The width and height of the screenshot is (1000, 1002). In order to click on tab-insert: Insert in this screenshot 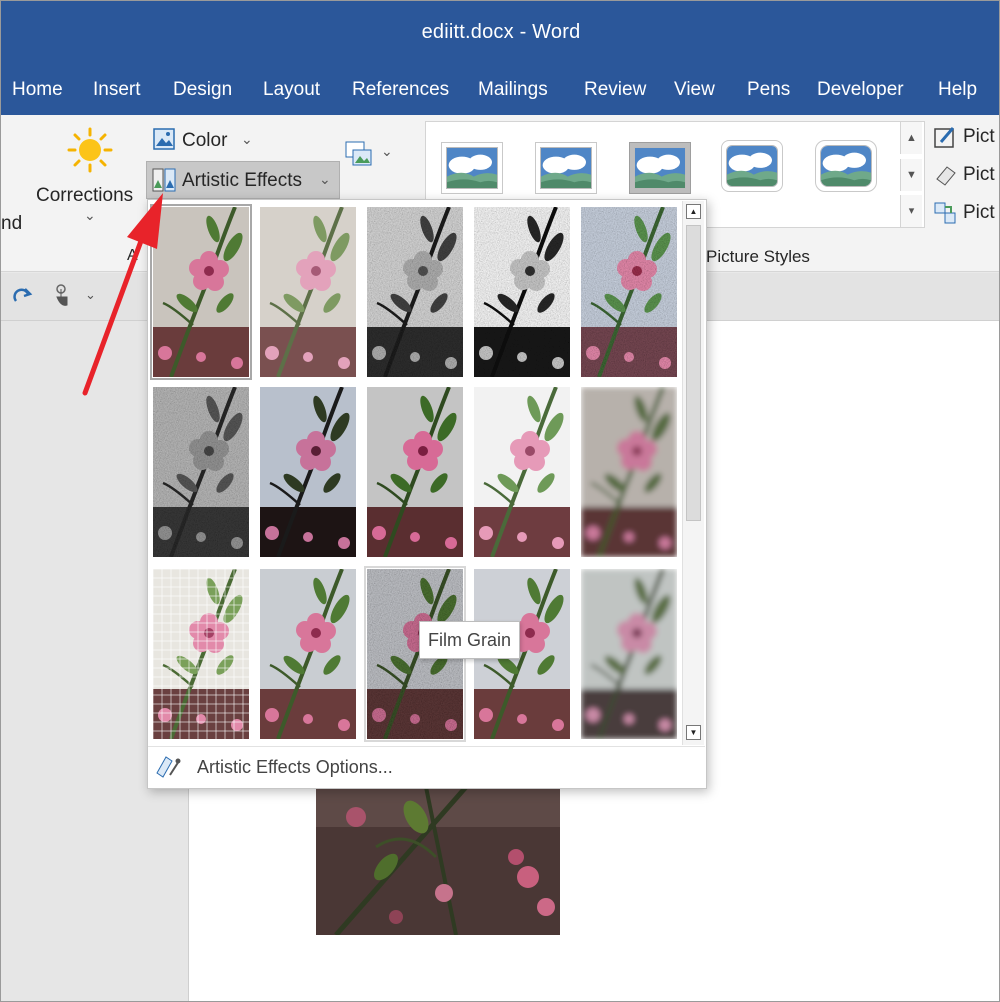, I will do `click(117, 90)`.